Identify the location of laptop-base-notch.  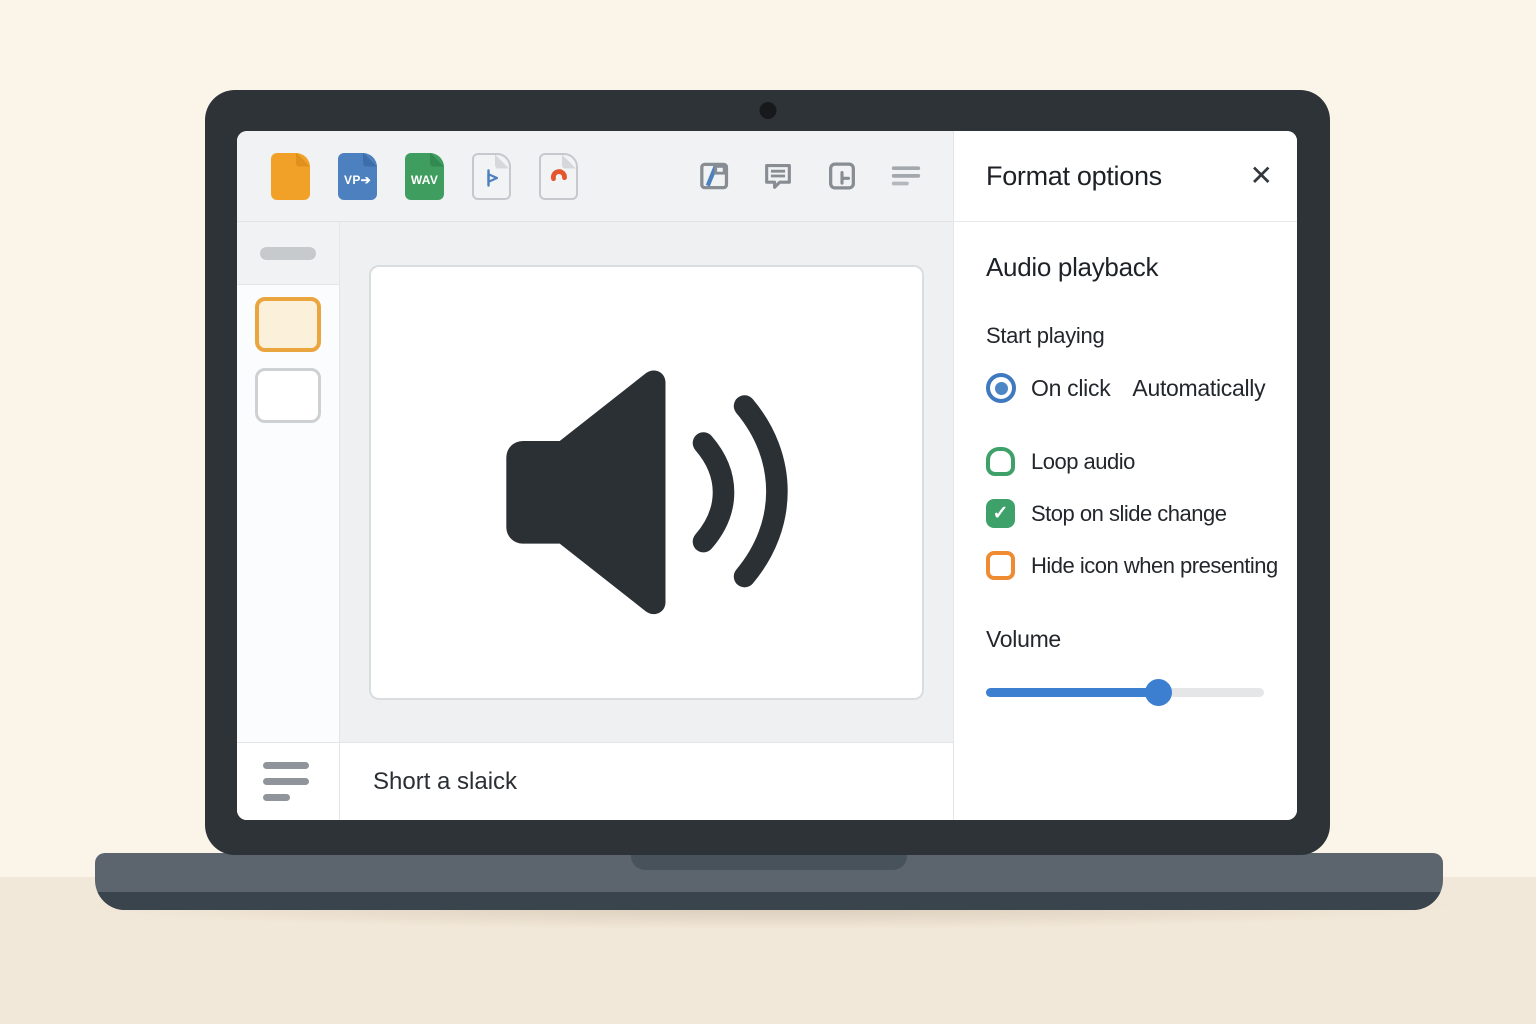
(769, 861).